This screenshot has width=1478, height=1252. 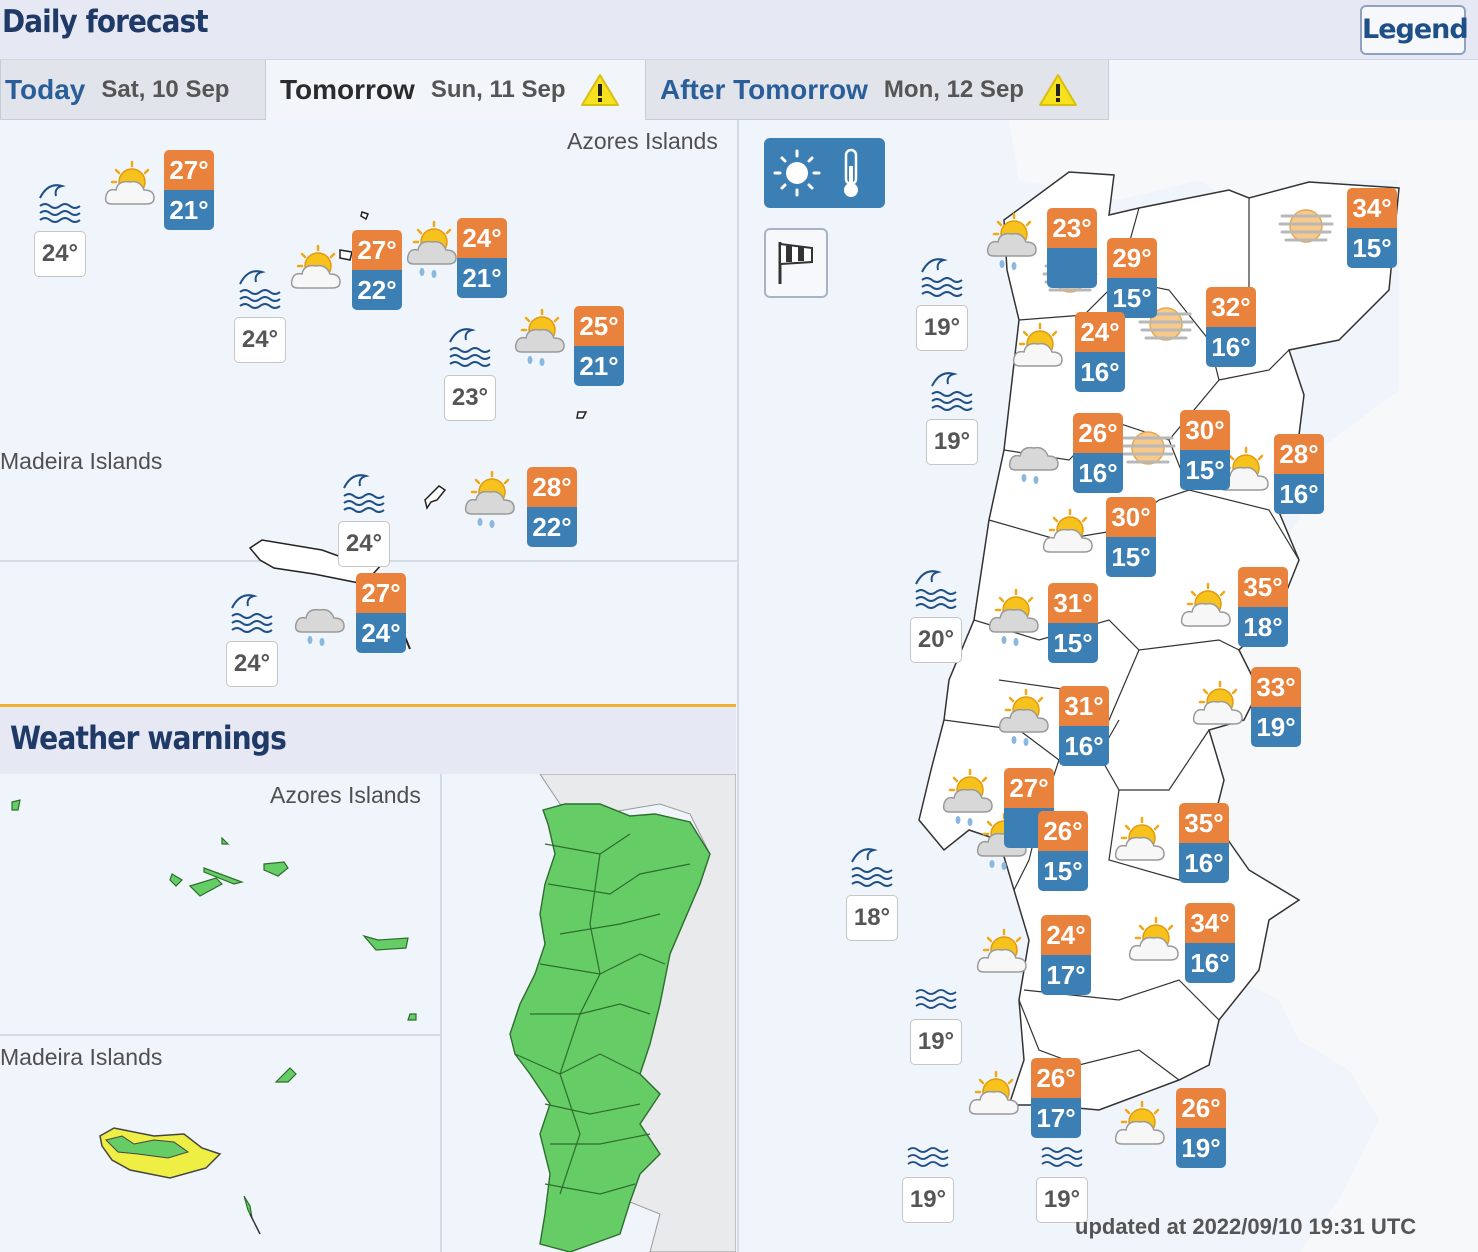 What do you see at coordinates (470, 398) in the screenshot?
I see `sea-temperature-value: 23°` at bounding box center [470, 398].